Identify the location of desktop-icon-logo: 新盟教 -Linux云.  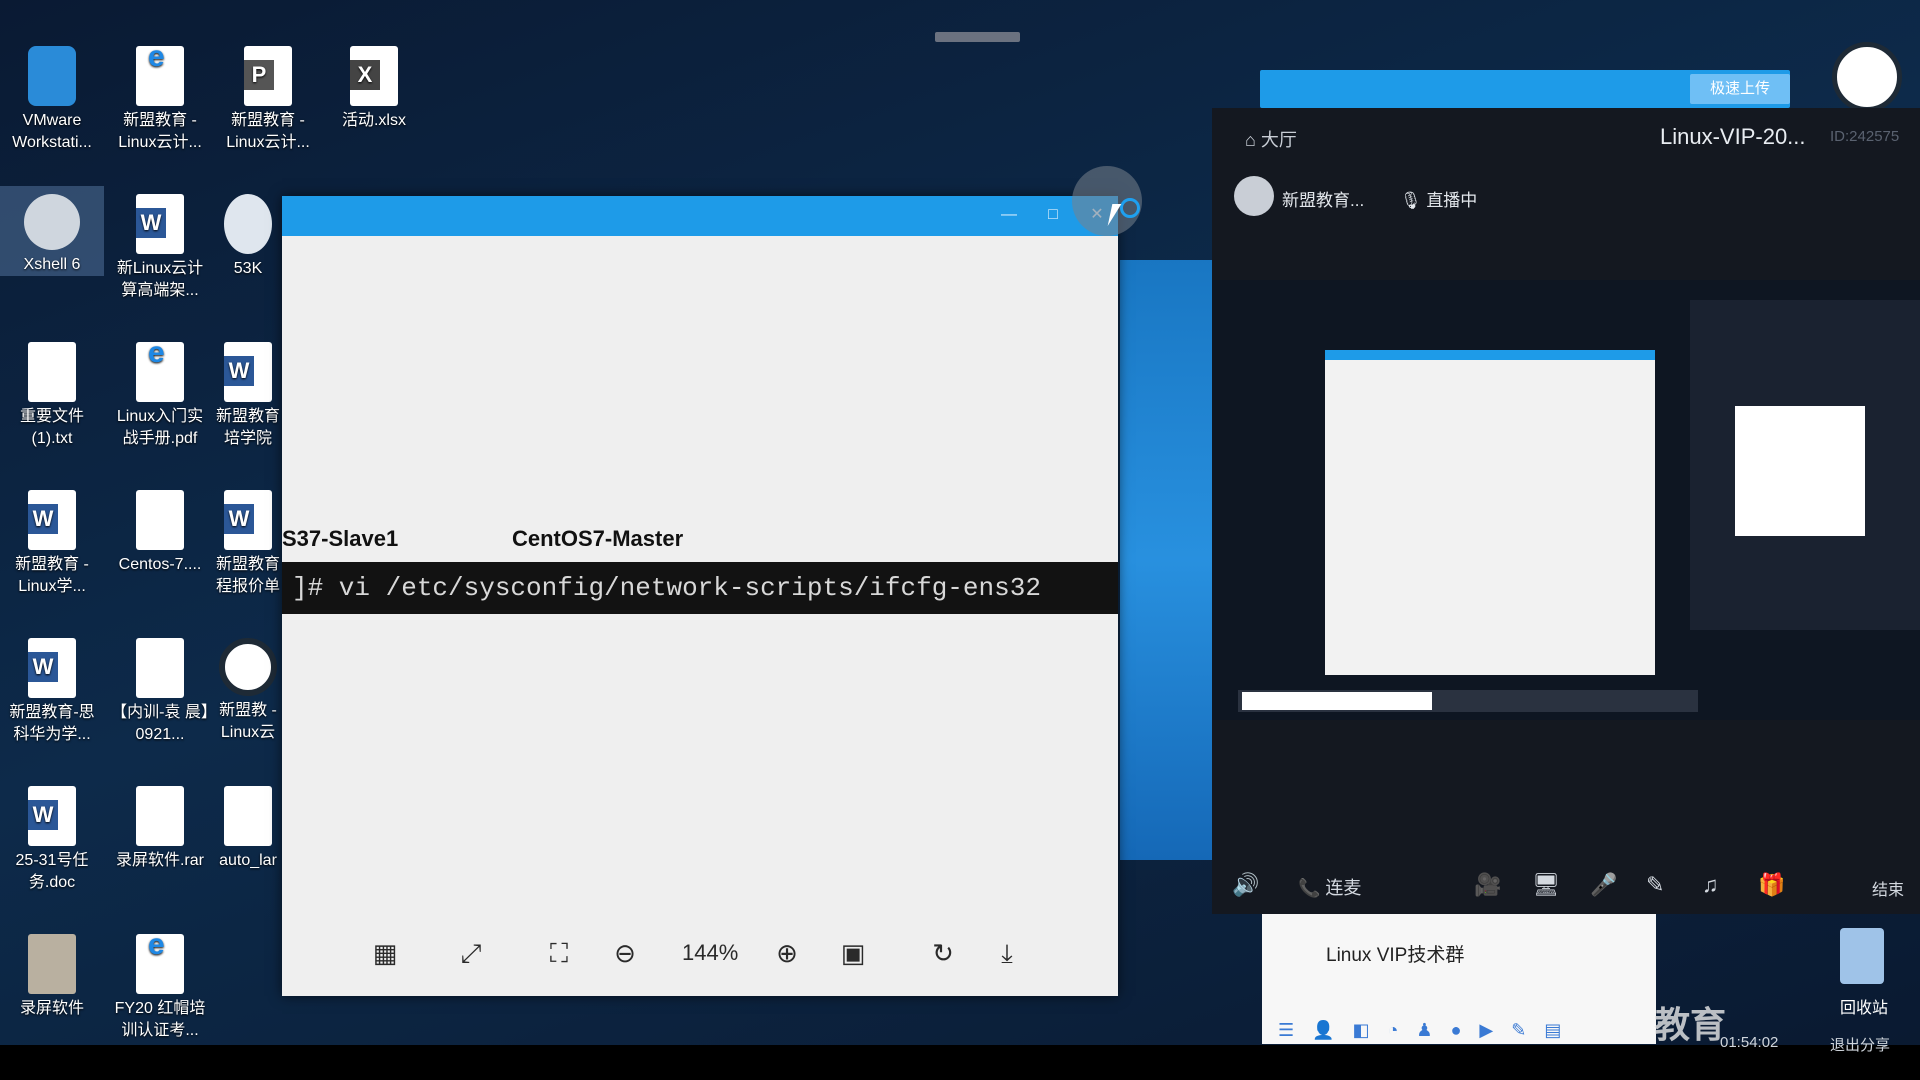
(248, 687).